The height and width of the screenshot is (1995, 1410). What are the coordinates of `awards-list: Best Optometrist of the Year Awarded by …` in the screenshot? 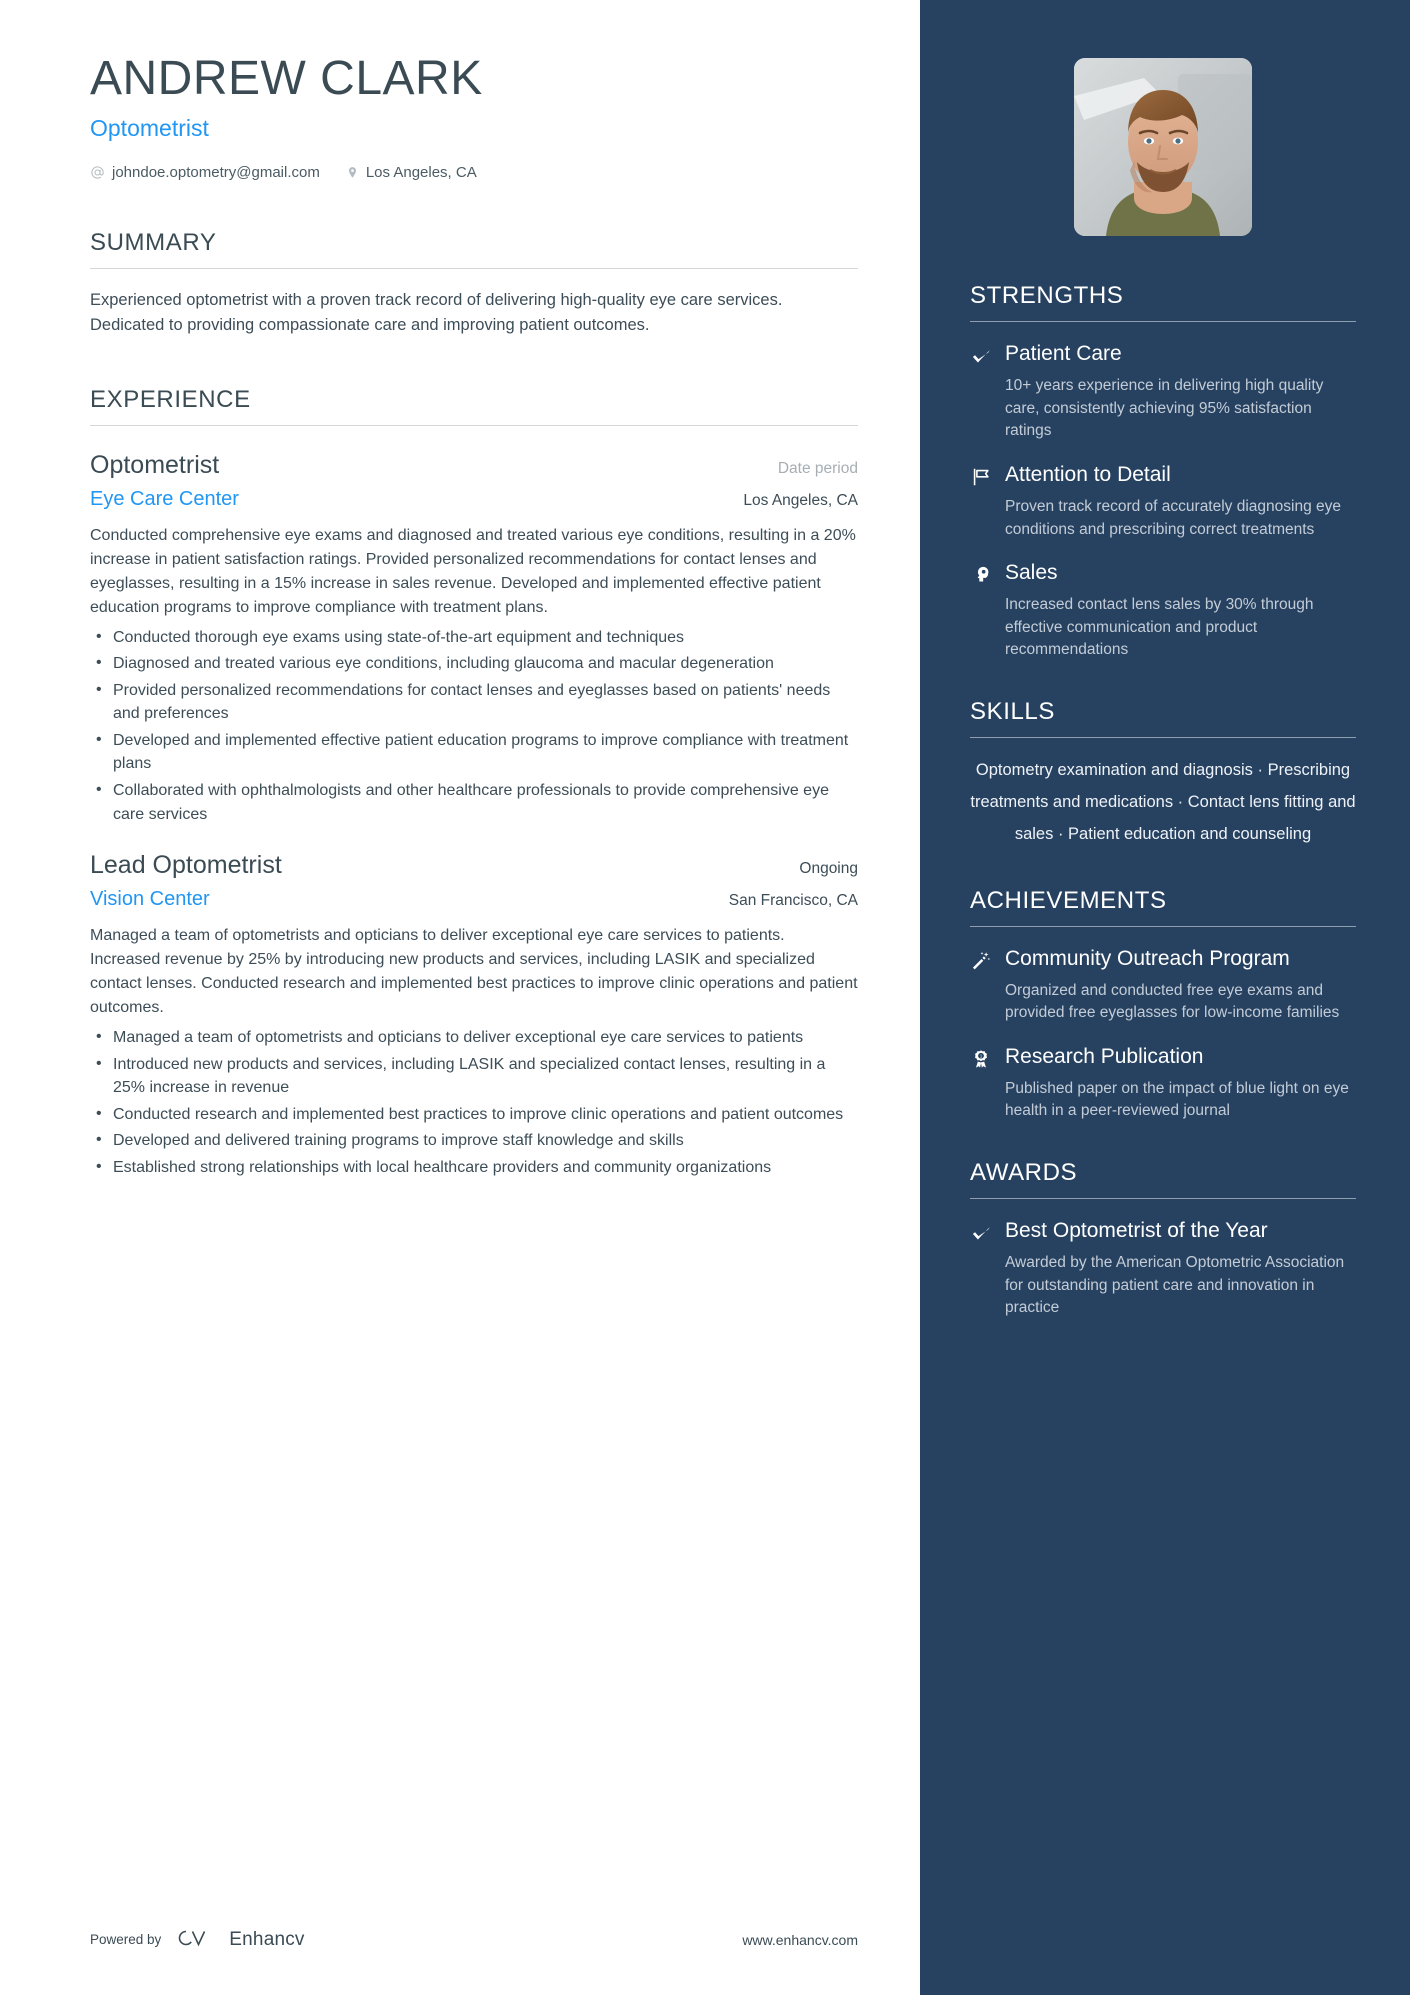 It's located at (1163, 1269).